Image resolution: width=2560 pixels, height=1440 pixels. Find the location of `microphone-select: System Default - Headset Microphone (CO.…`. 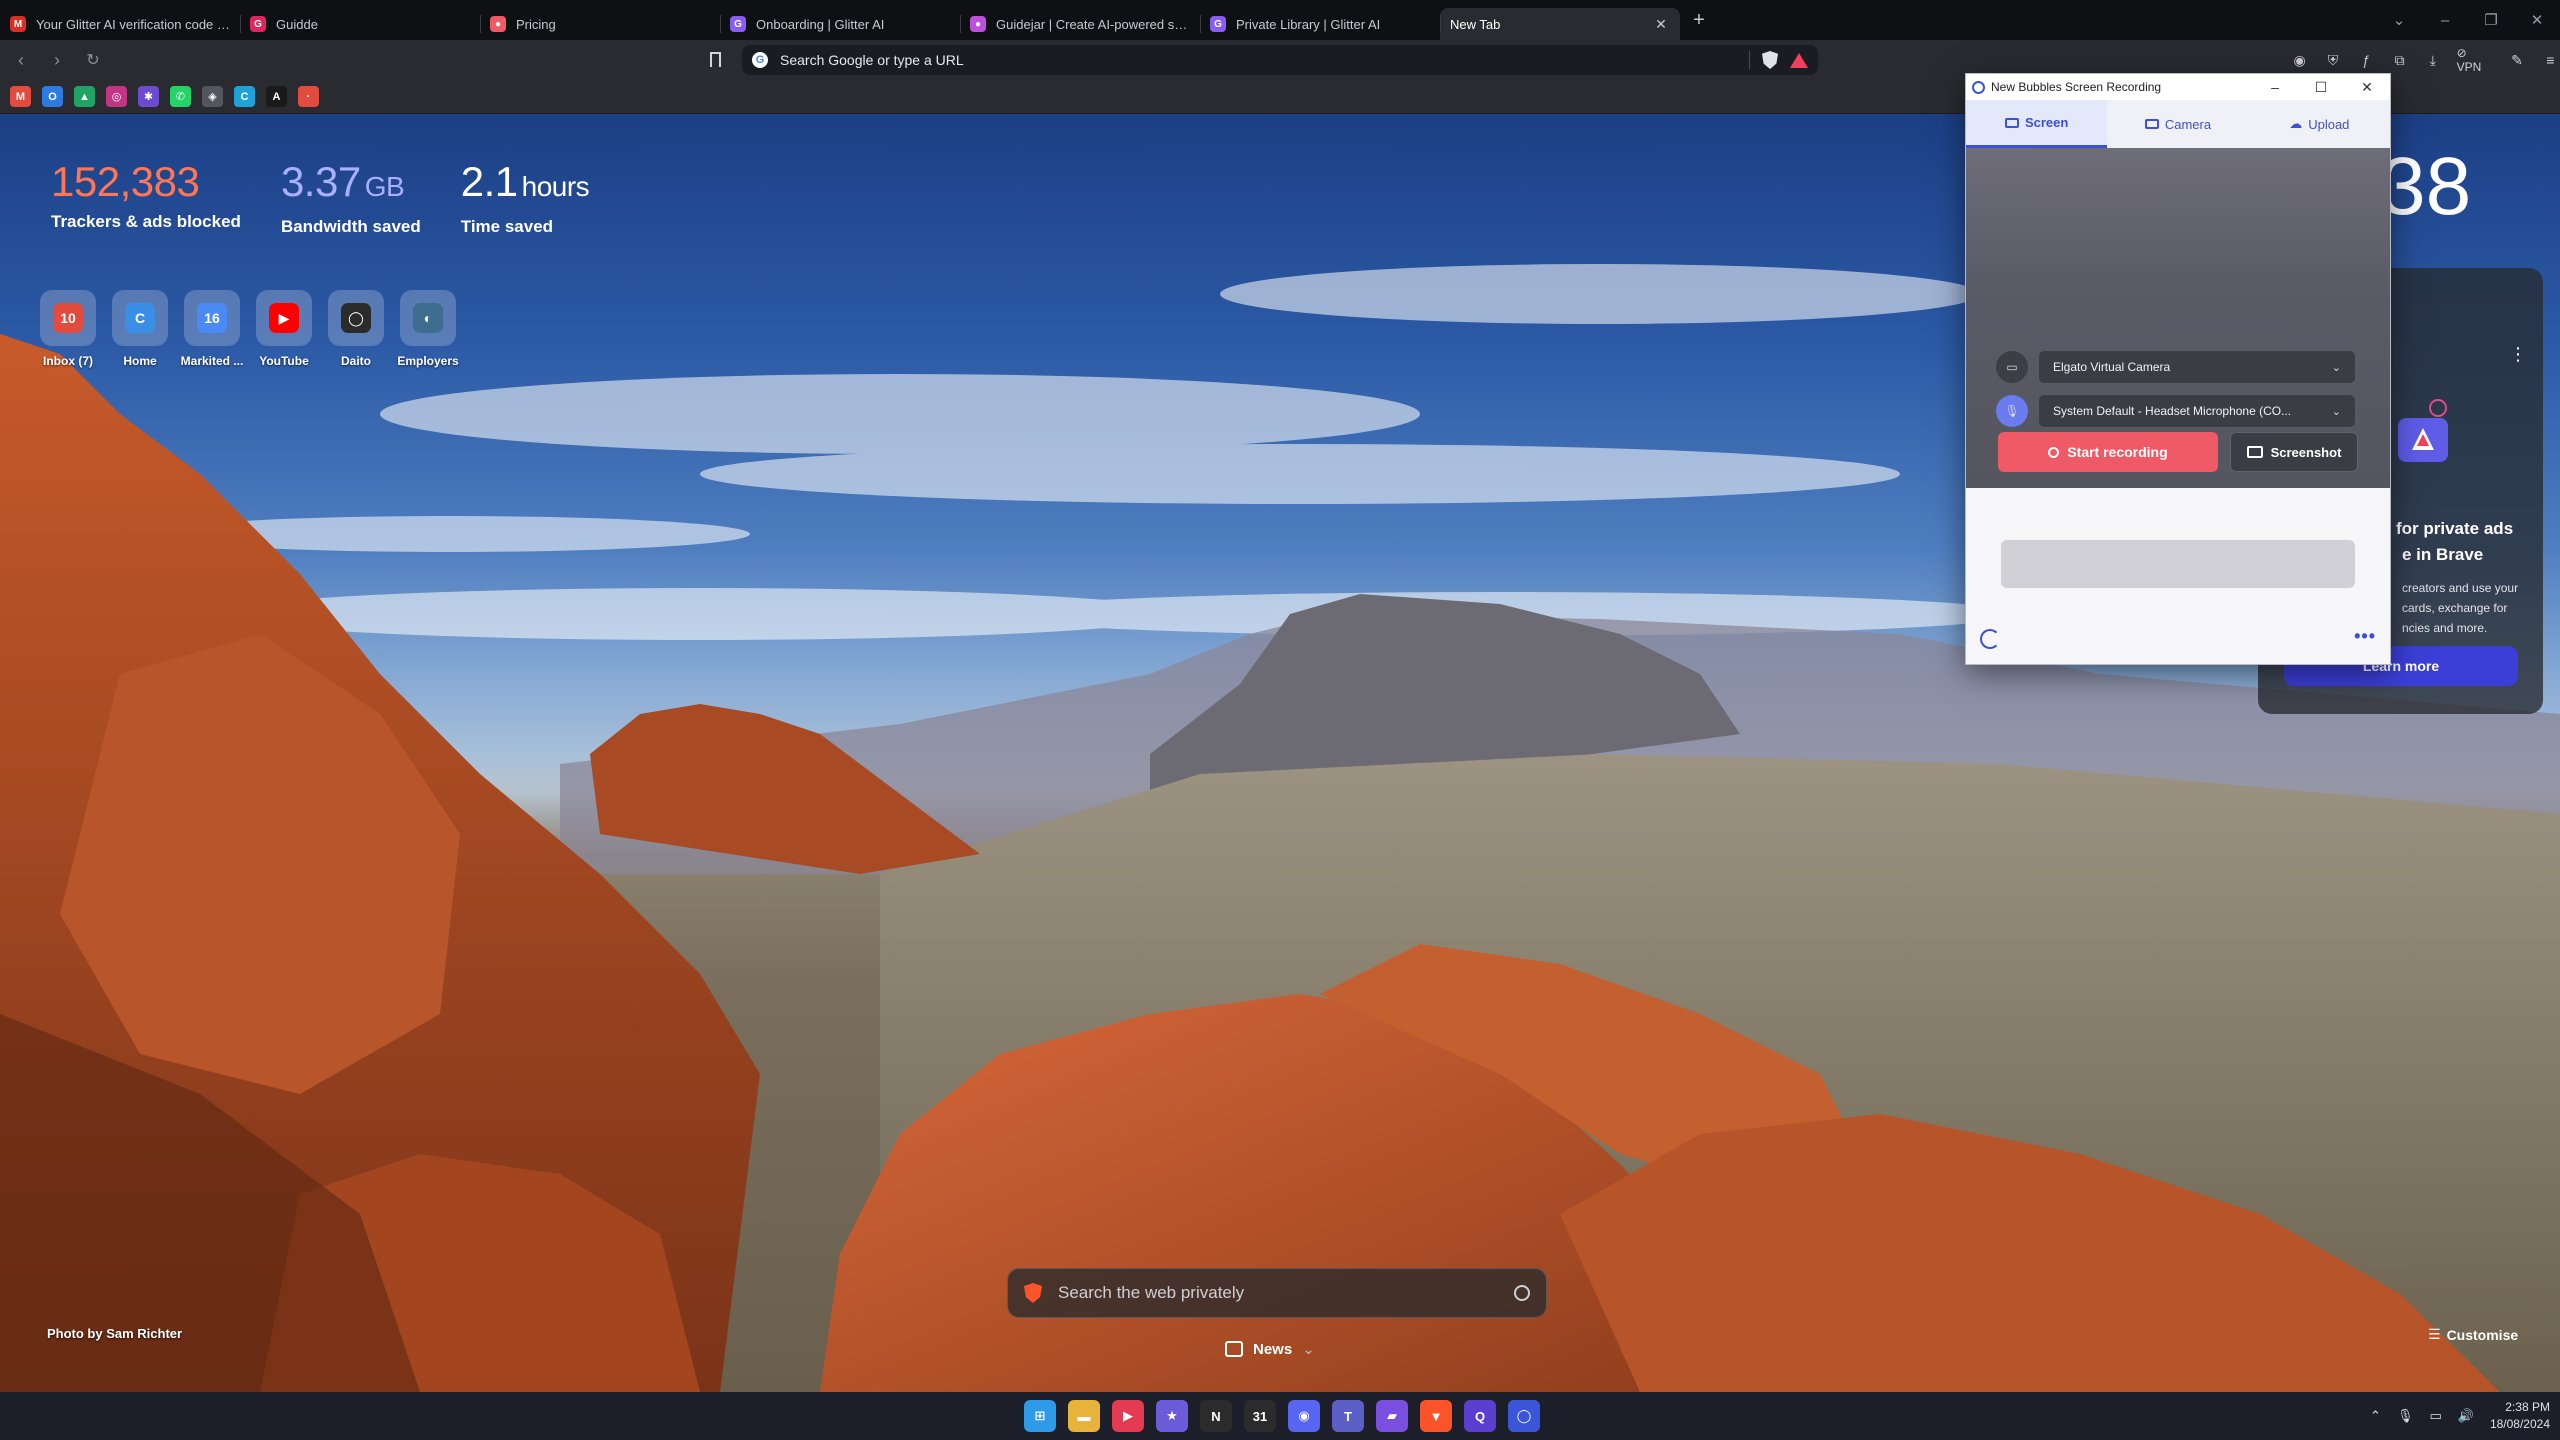

microphone-select: System Default - Headset Microphone (CO.… is located at coordinates (2197, 411).